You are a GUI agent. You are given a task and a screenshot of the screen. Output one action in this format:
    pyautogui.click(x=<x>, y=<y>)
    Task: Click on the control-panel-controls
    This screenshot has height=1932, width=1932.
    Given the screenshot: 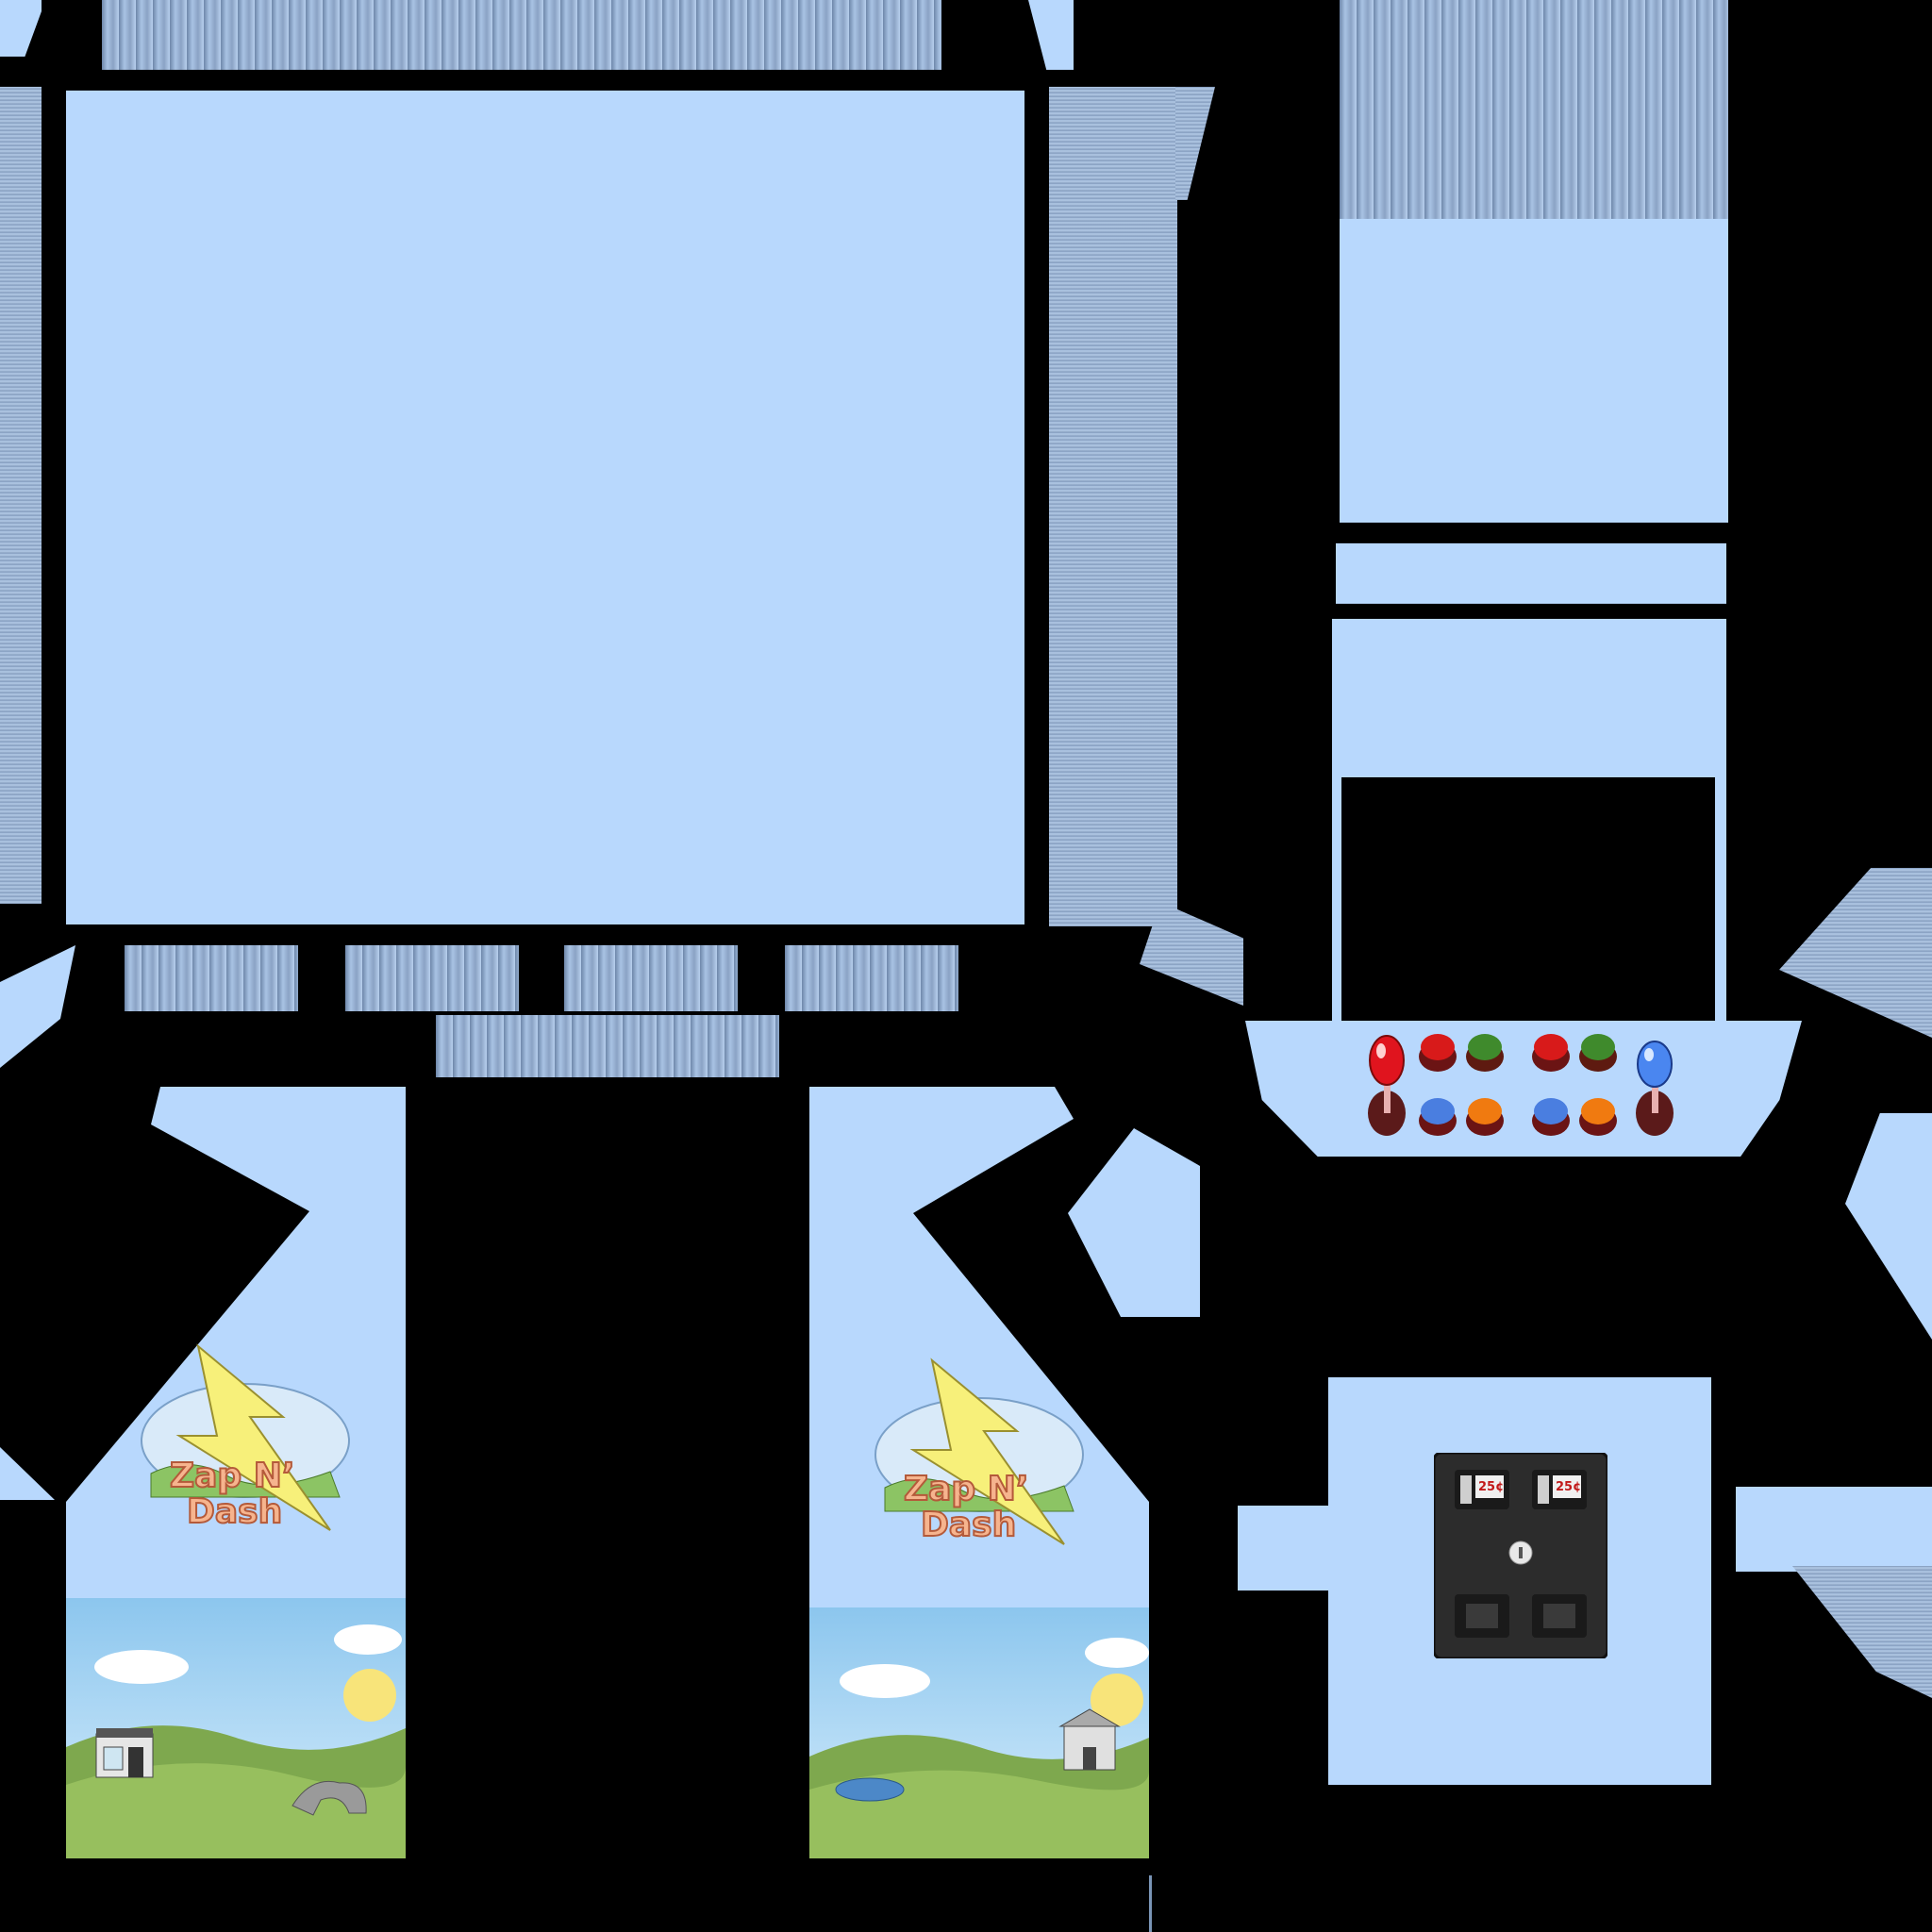 What is the action you would take?
    pyautogui.click(x=1518, y=1086)
    